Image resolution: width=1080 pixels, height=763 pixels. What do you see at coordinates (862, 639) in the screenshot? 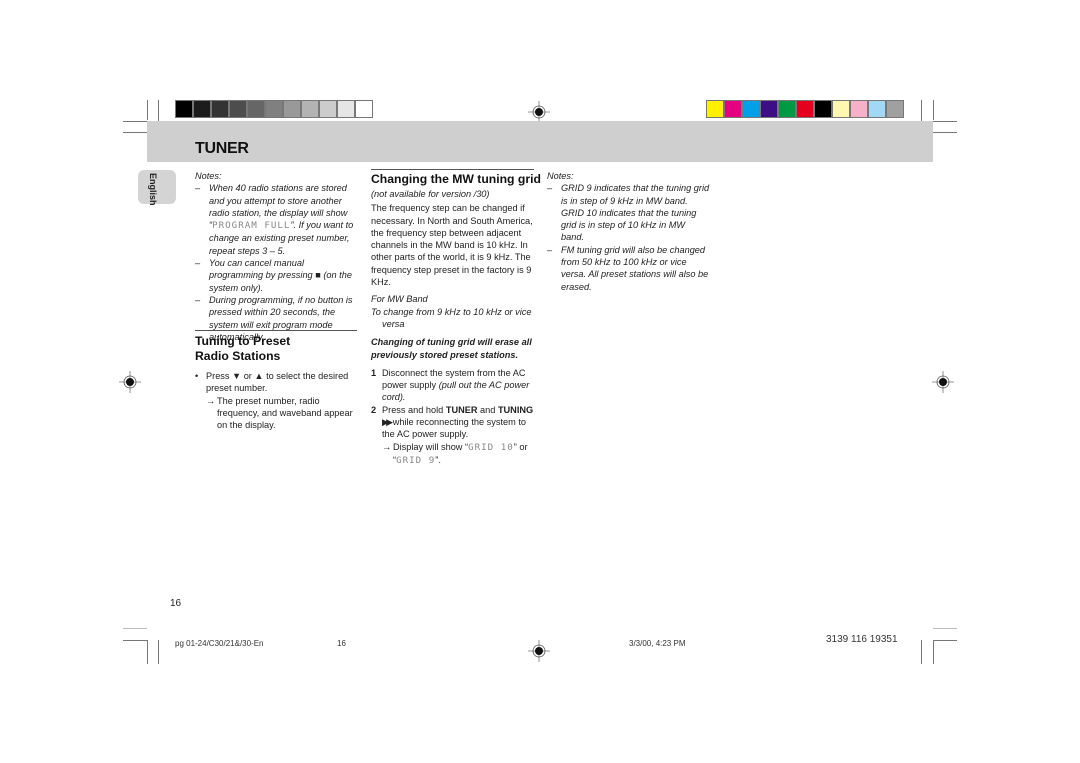
I see `footer-document-code: 3139 116 19351` at bounding box center [862, 639].